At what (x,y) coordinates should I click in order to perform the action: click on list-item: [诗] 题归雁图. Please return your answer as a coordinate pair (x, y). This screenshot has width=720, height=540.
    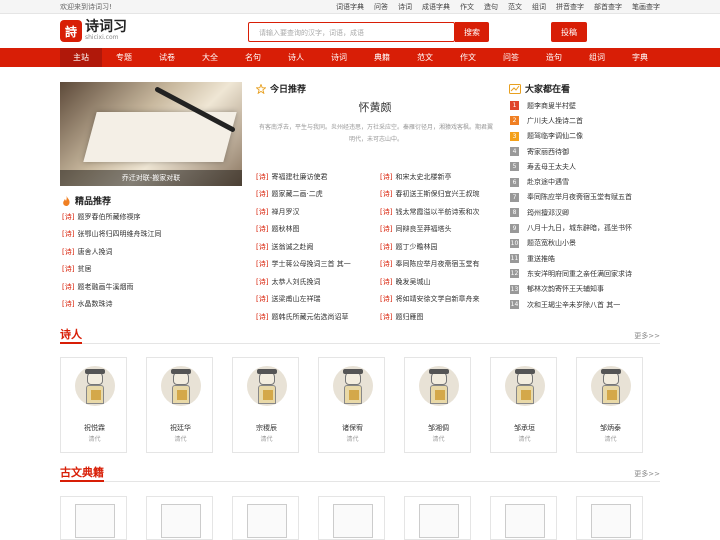
    Looking at the image, I should click on (439, 317).